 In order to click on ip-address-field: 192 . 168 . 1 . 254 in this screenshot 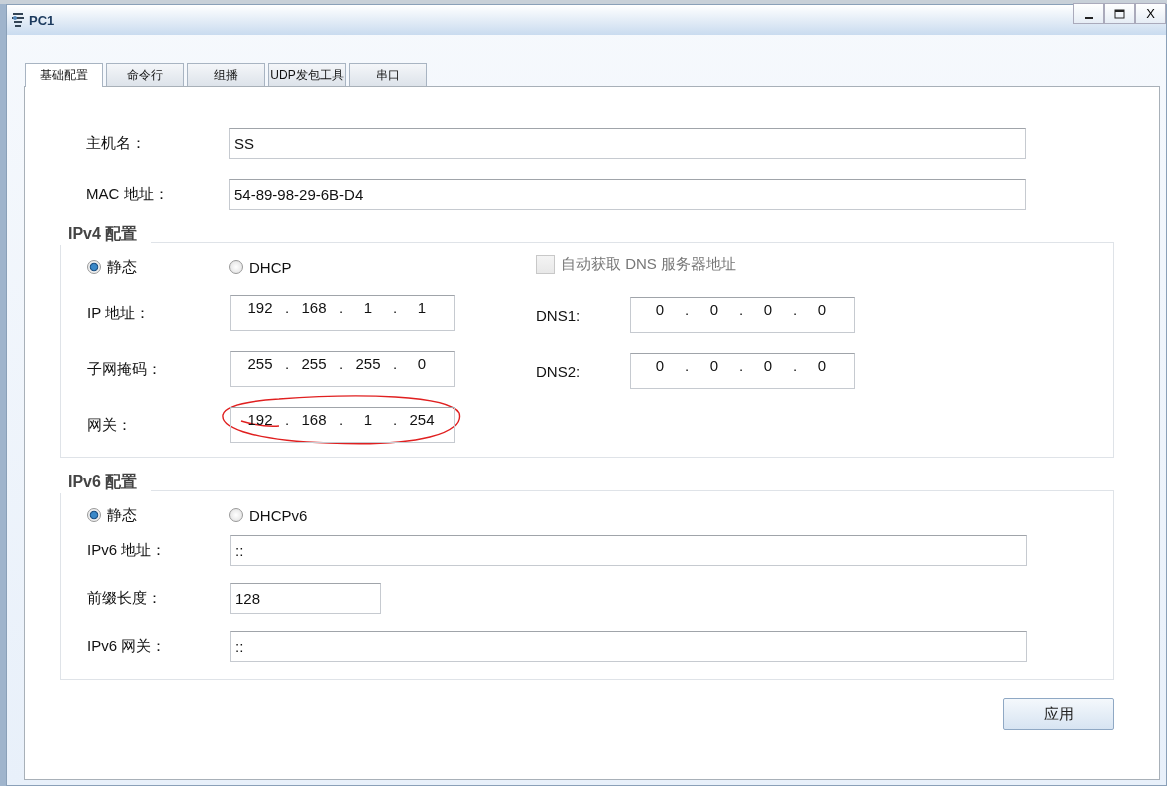, I will do `click(342, 425)`.